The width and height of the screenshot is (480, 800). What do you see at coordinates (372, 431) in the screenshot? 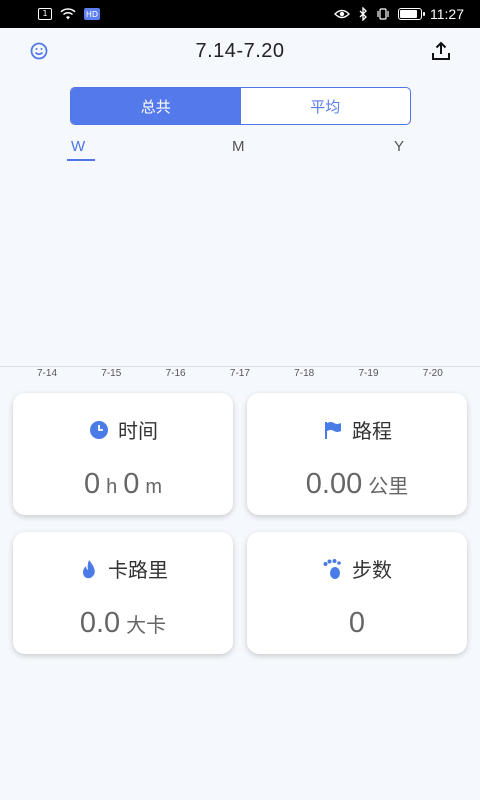
I see `distance-card-label: 路程` at bounding box center [372, 431].